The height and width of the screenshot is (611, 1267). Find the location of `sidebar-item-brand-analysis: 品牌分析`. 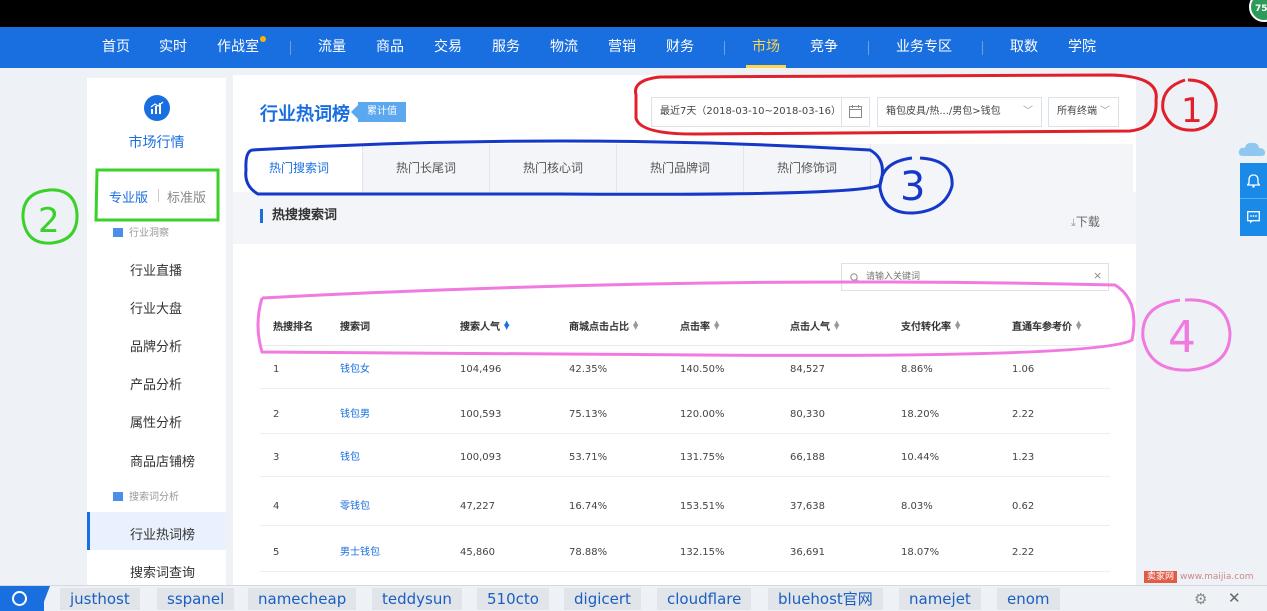

sidebar-item-brand-analysis: 品牌分析 is located at coordinates (156, 345).